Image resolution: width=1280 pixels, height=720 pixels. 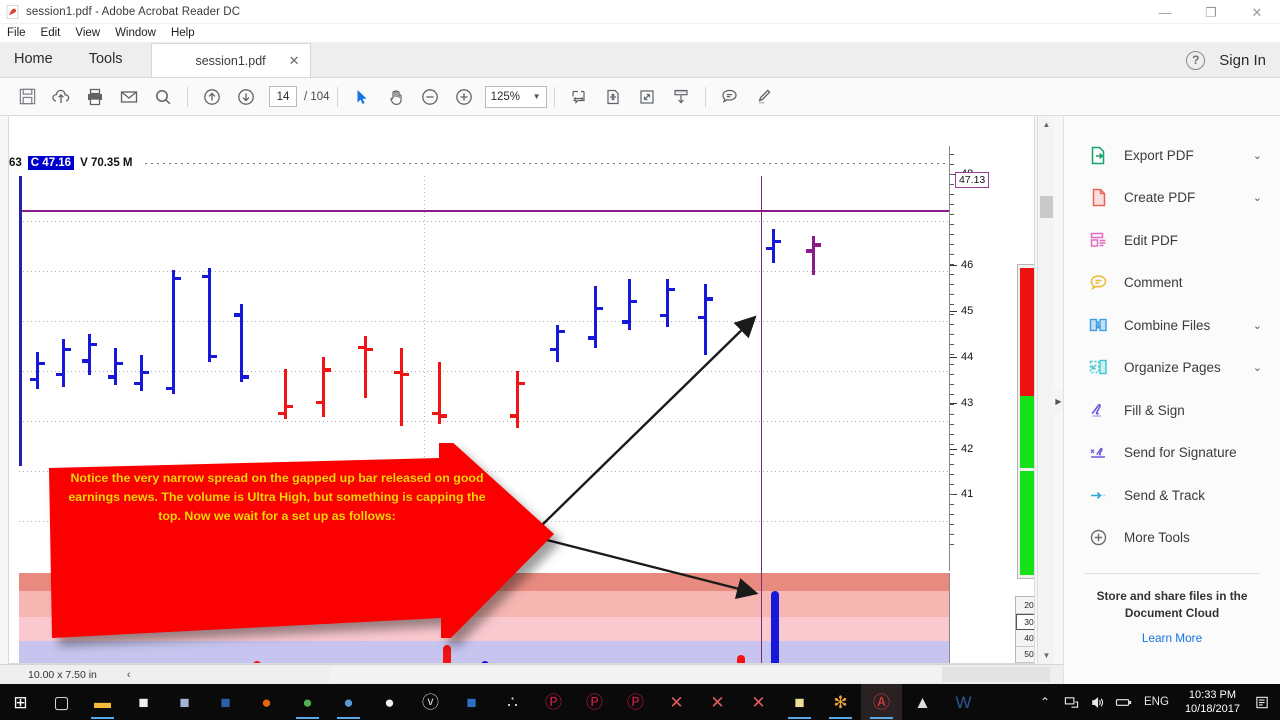 What do you see at coordinates (1172, 155) in the screenshot?
I see `sidebar-item-export-pdf: Export PDF ⌄` at bounding box center [1172, 155].